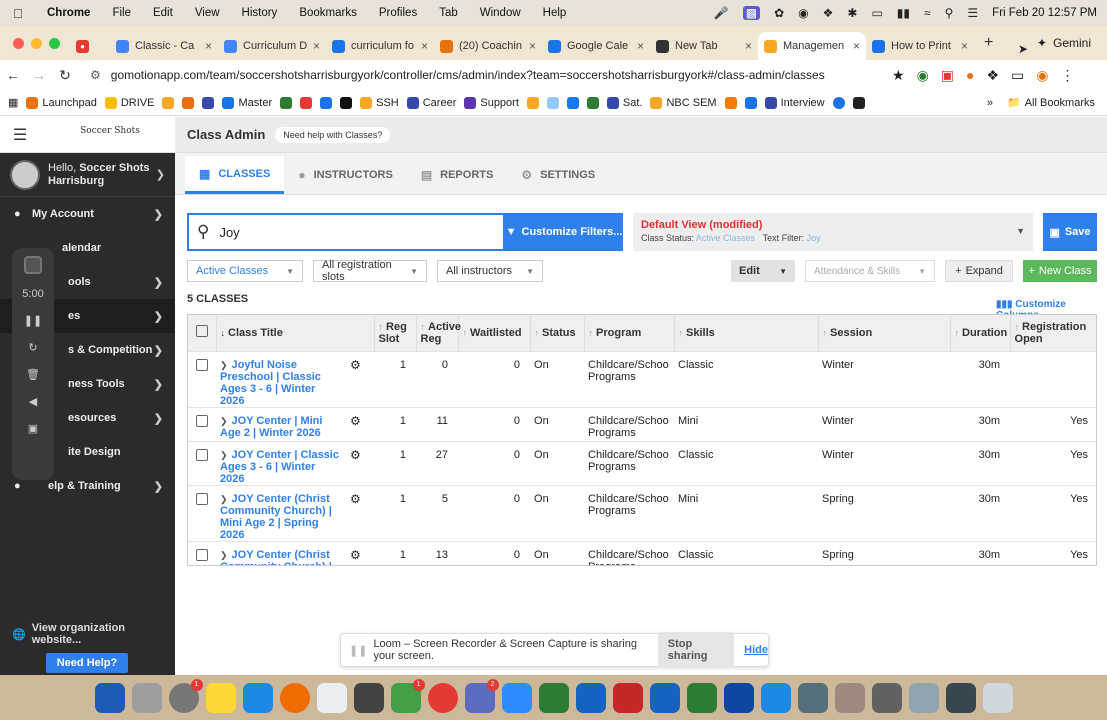  I want to click on bookmark-launchpad: Launchpad, so click(61, 102).